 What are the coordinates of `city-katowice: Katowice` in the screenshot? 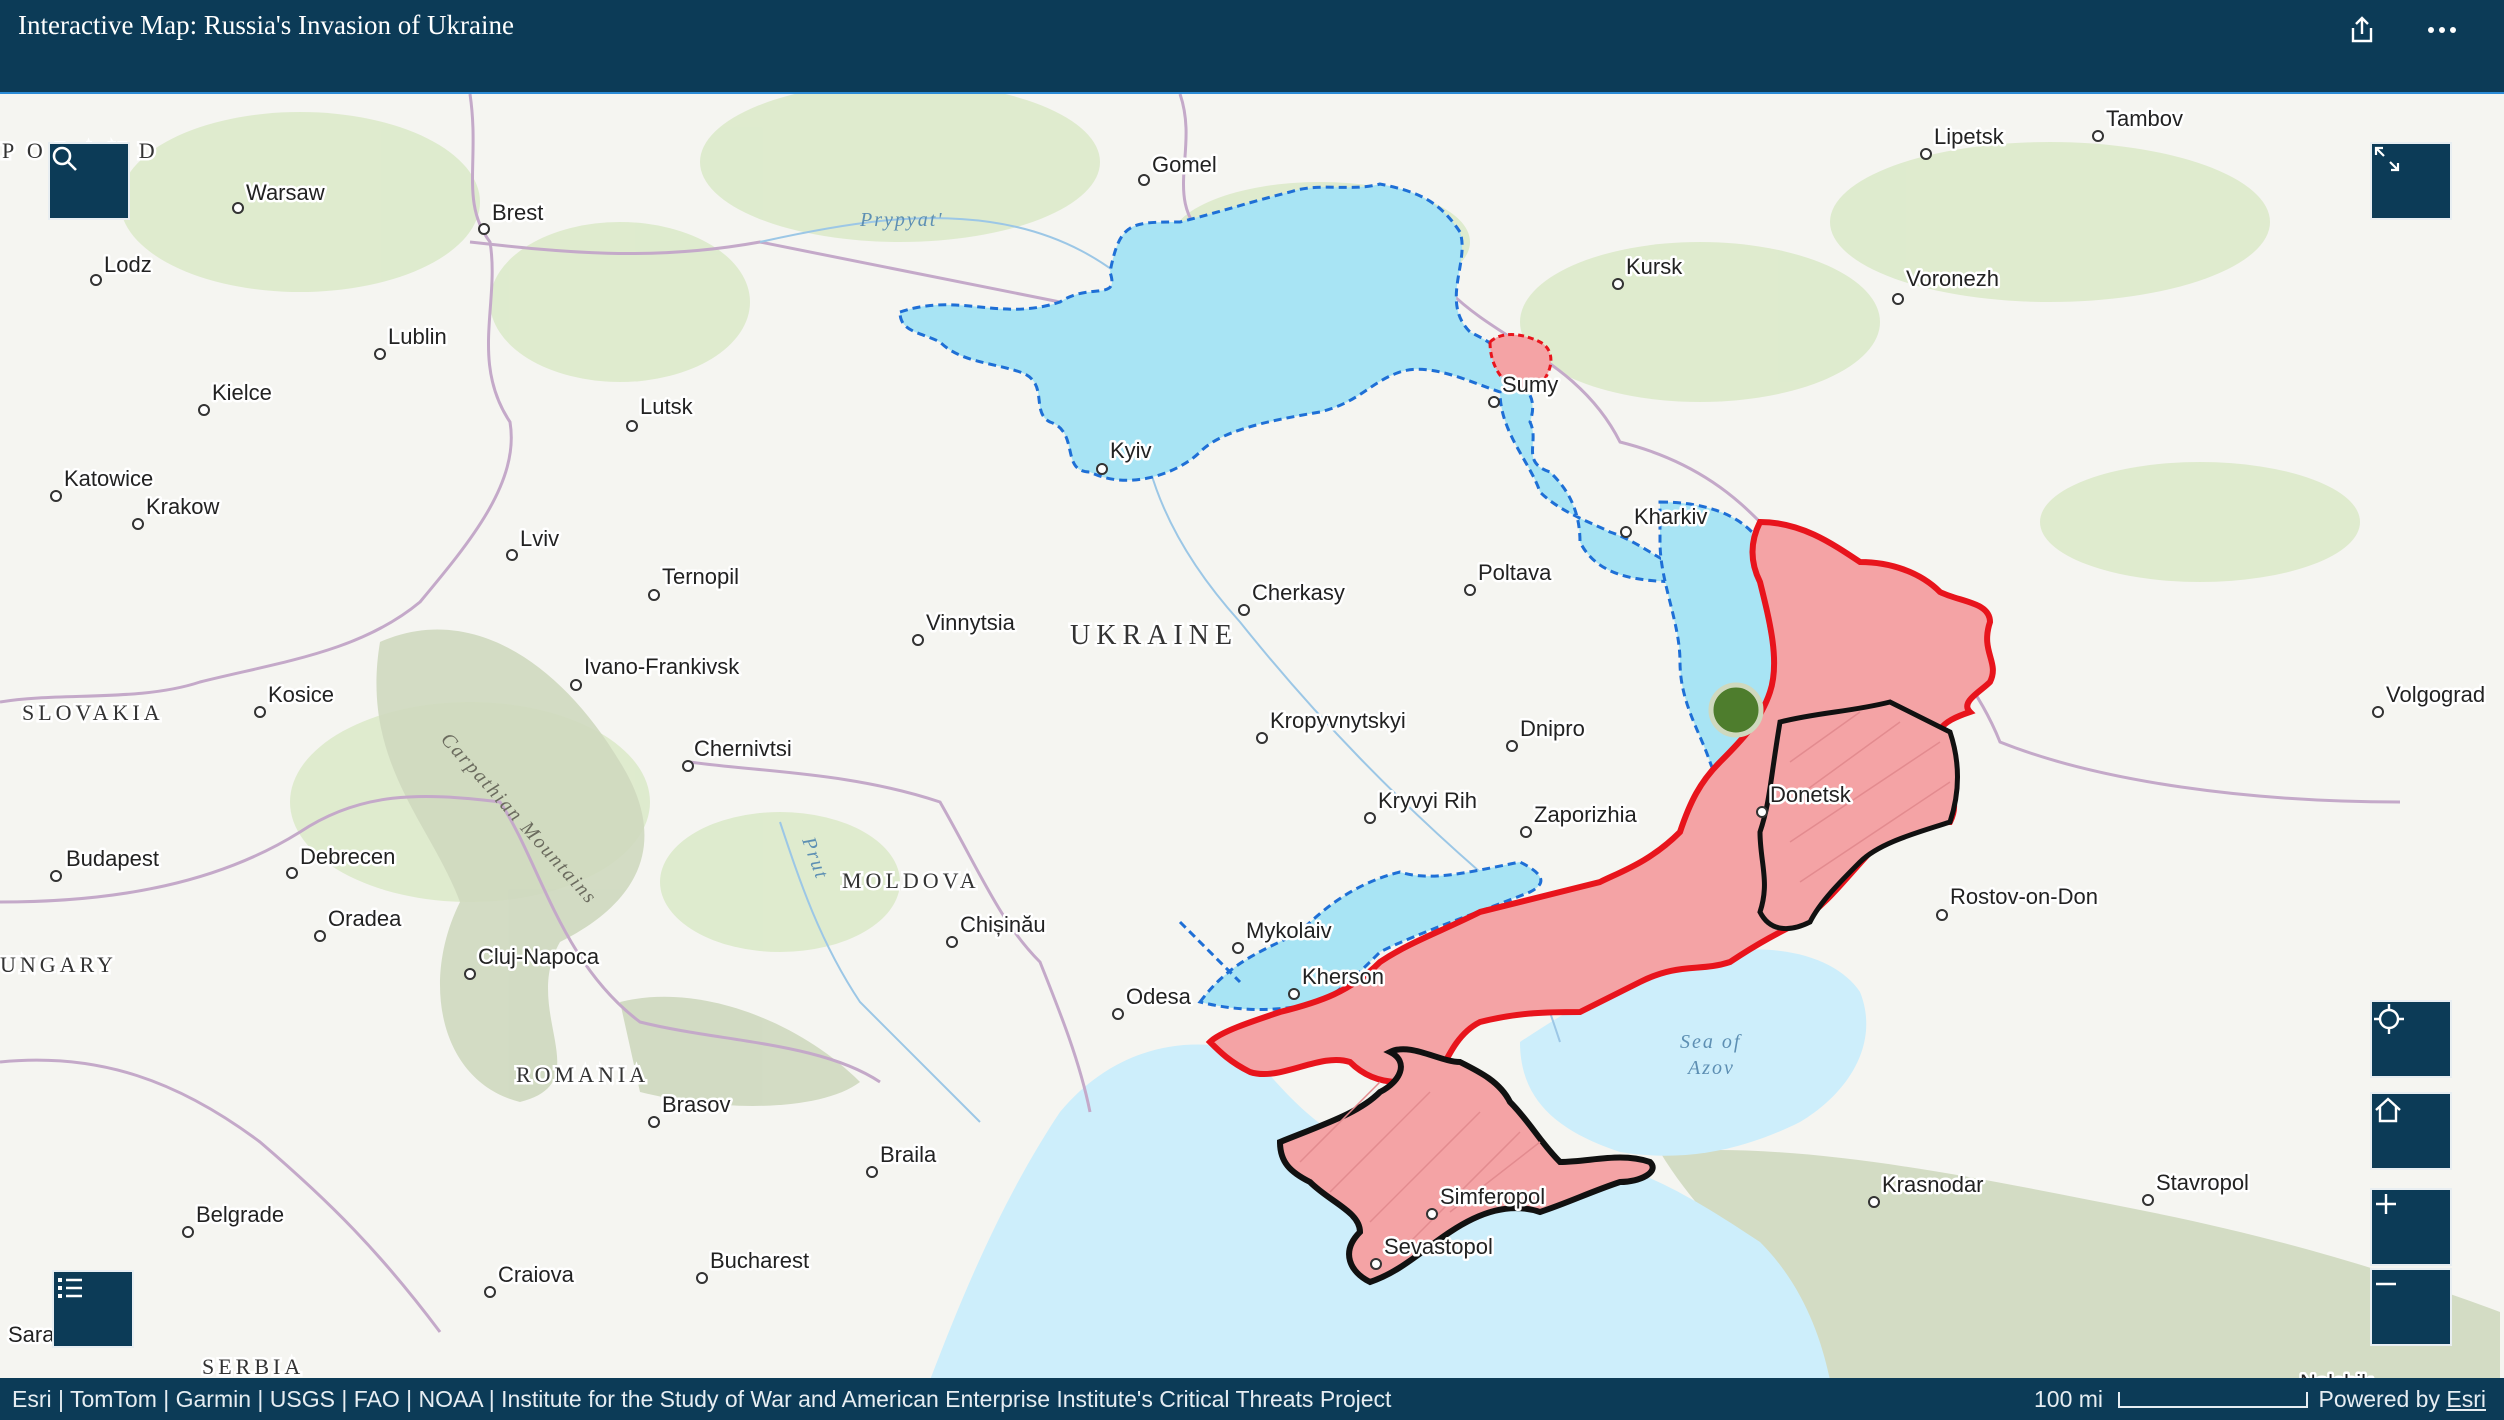 It's located at (108, 478).